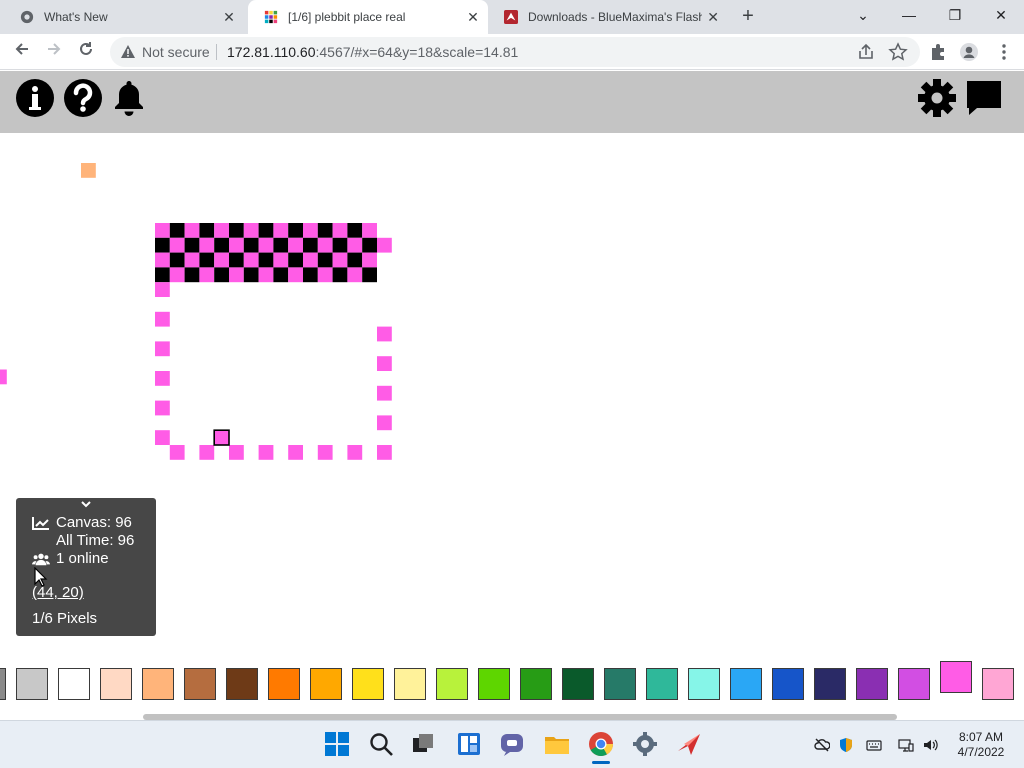 This screenshot has width=1024, height=768. What do you see at coordinates (86, 52) in the screenshot?
I see `reload-button` at bounding box center [86, 52].